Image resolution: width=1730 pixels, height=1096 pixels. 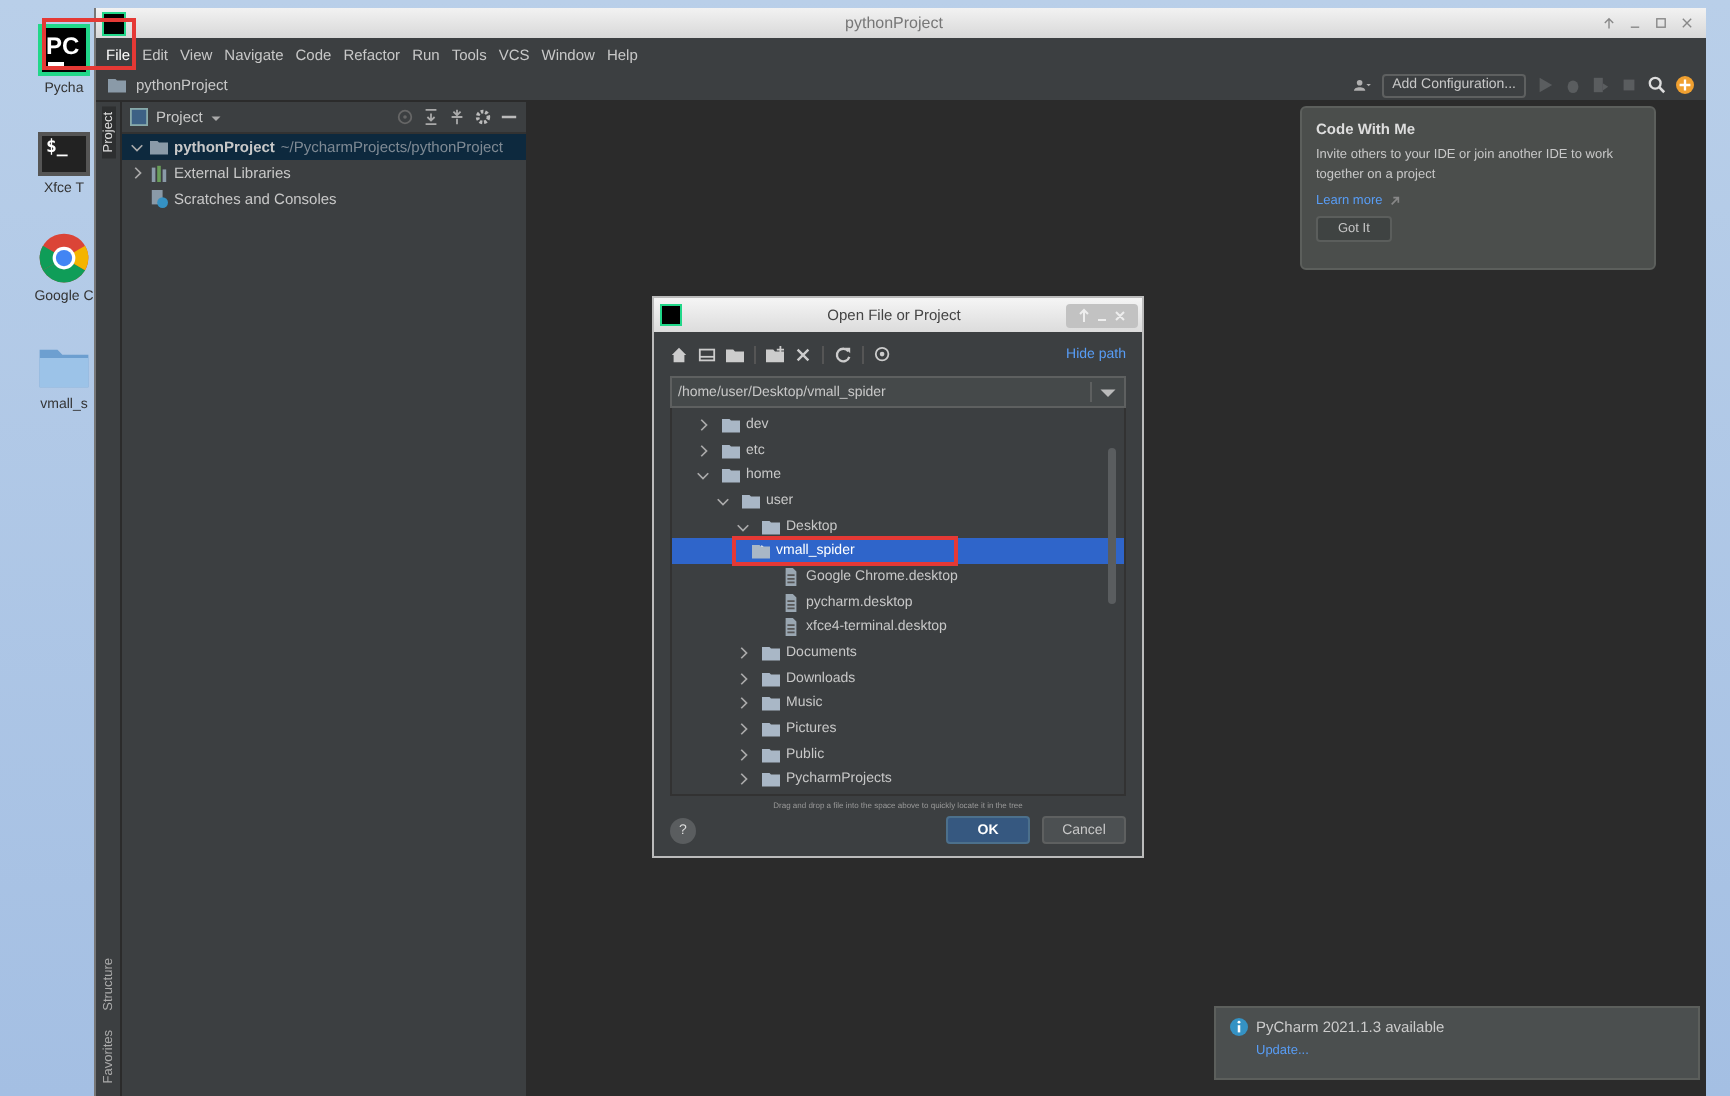 I want to click on pin-icon, so click(x=1609, y=23).